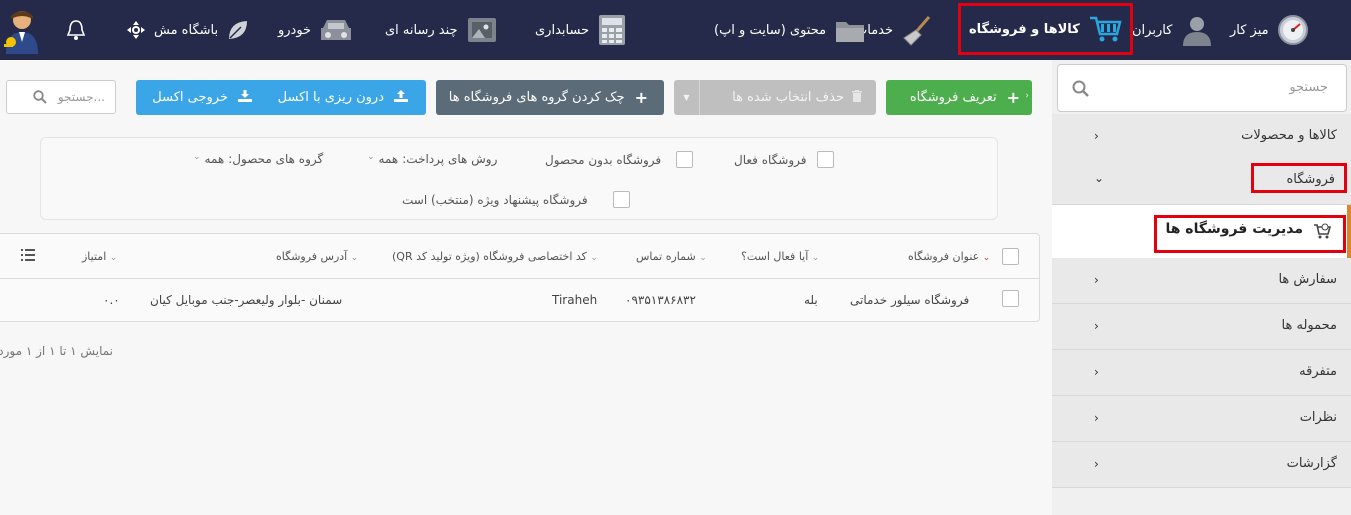  Describe the element at coordinates (1201, 327) in the screenshot. I see `sidebar-item-shipments: محموله ها ›` at that location.